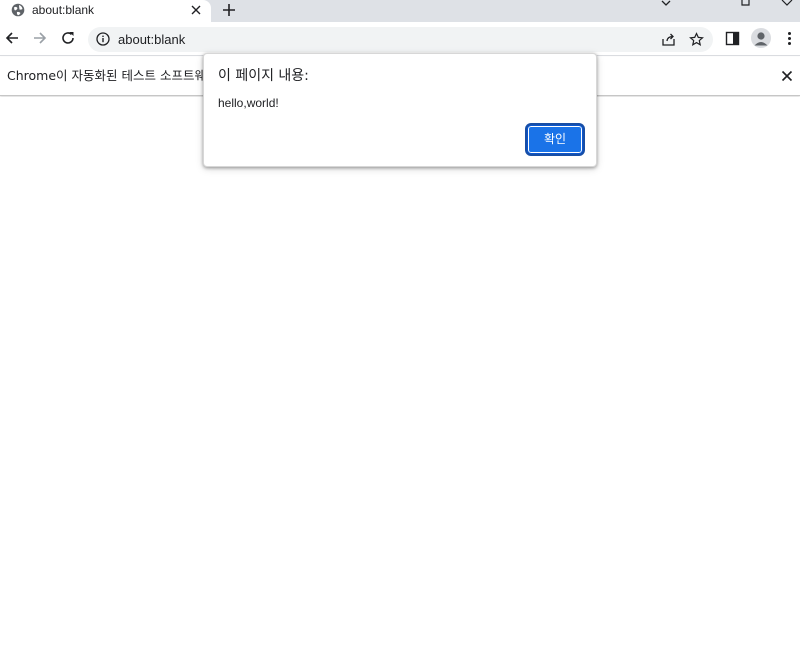 The image size is (800, 660). What do you see at coordinates (196, 10) in the screenshot?
I see `tab-close-icon` at bounding box center [196, 10].